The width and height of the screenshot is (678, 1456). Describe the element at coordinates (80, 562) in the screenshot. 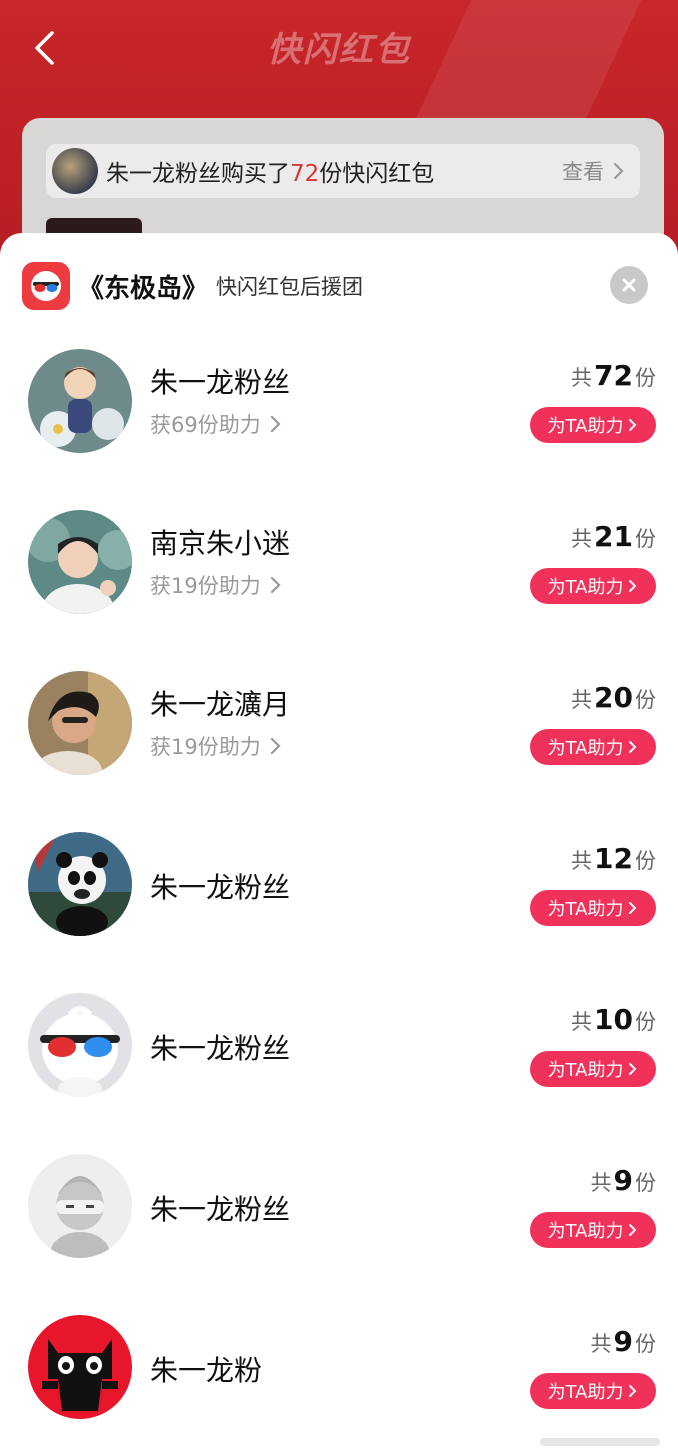

I see `smiling-man-photo-avatar` at that location.